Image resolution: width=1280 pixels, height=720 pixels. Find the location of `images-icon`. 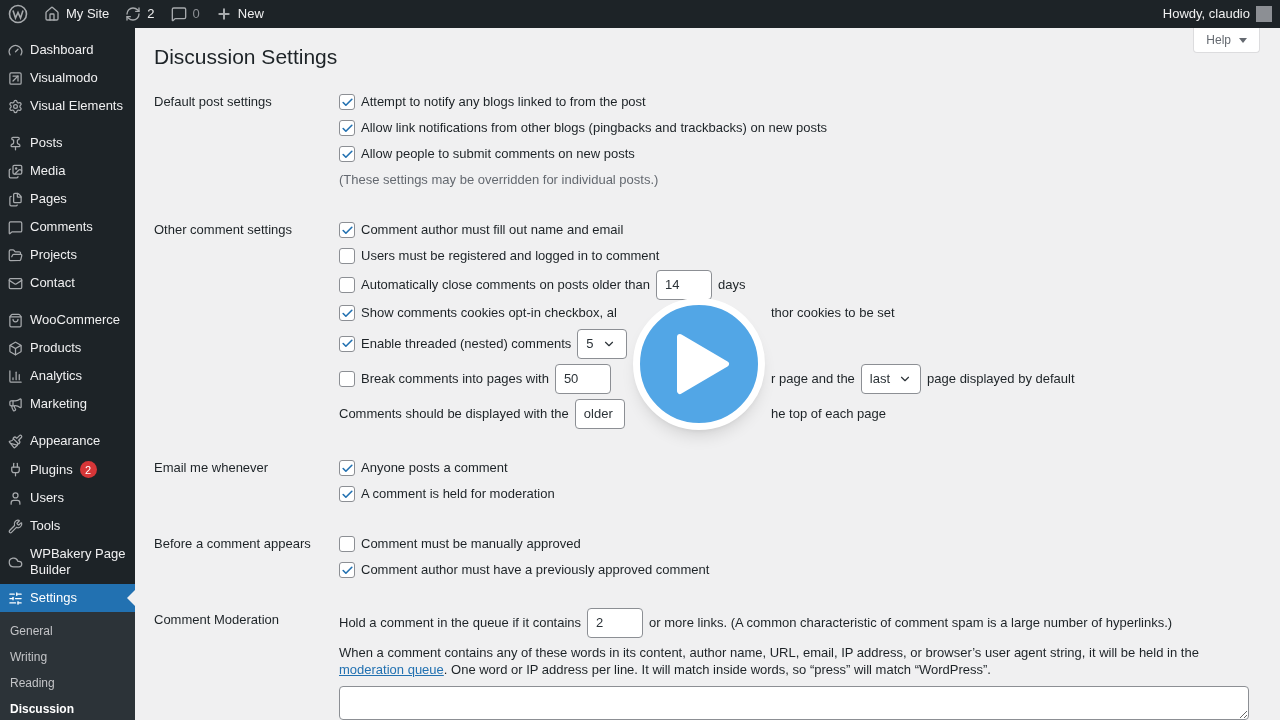

images-icon is located at coordinates (15, 171).